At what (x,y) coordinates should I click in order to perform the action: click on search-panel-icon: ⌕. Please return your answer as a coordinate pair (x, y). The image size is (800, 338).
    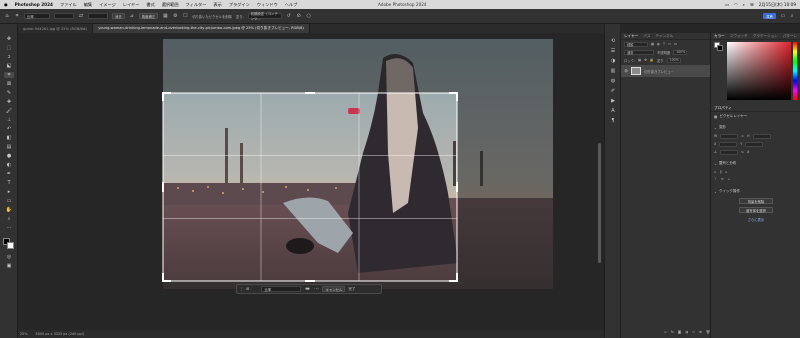
    Looking at the image, I should click on (792, 16).